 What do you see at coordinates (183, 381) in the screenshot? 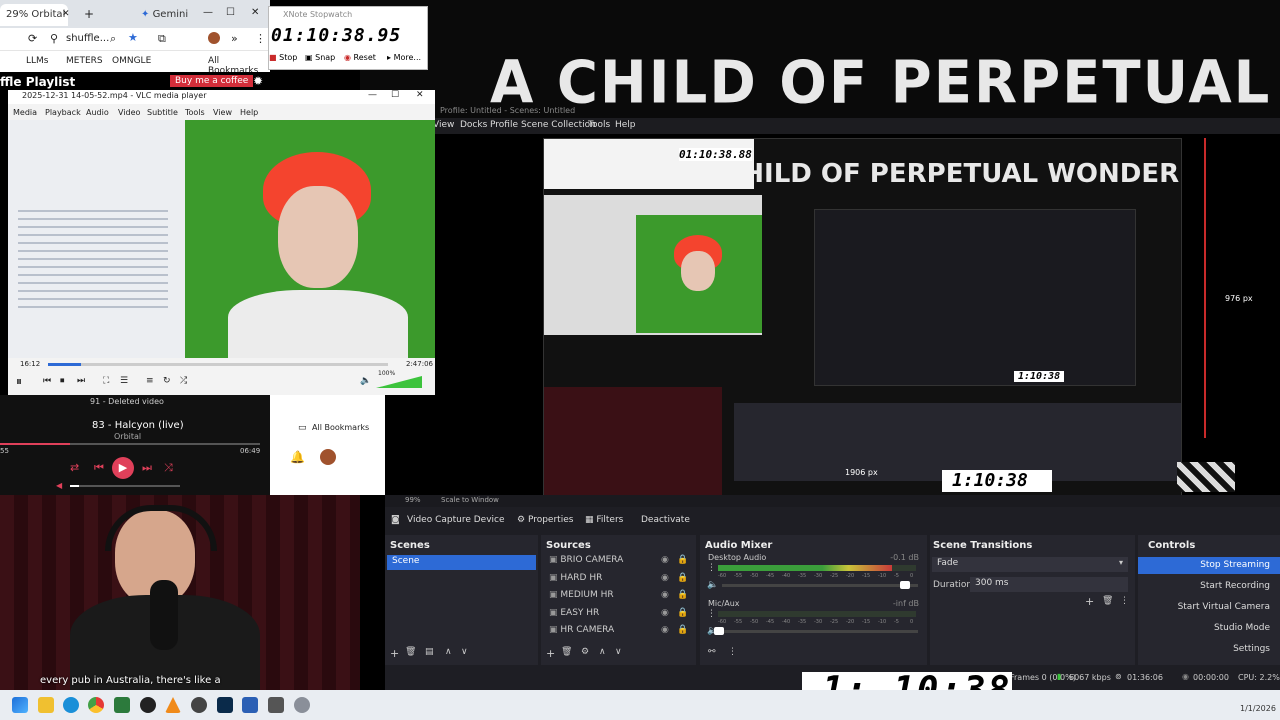
I see `shuffle-icon: ⤮` at bounding box center [183, 381].